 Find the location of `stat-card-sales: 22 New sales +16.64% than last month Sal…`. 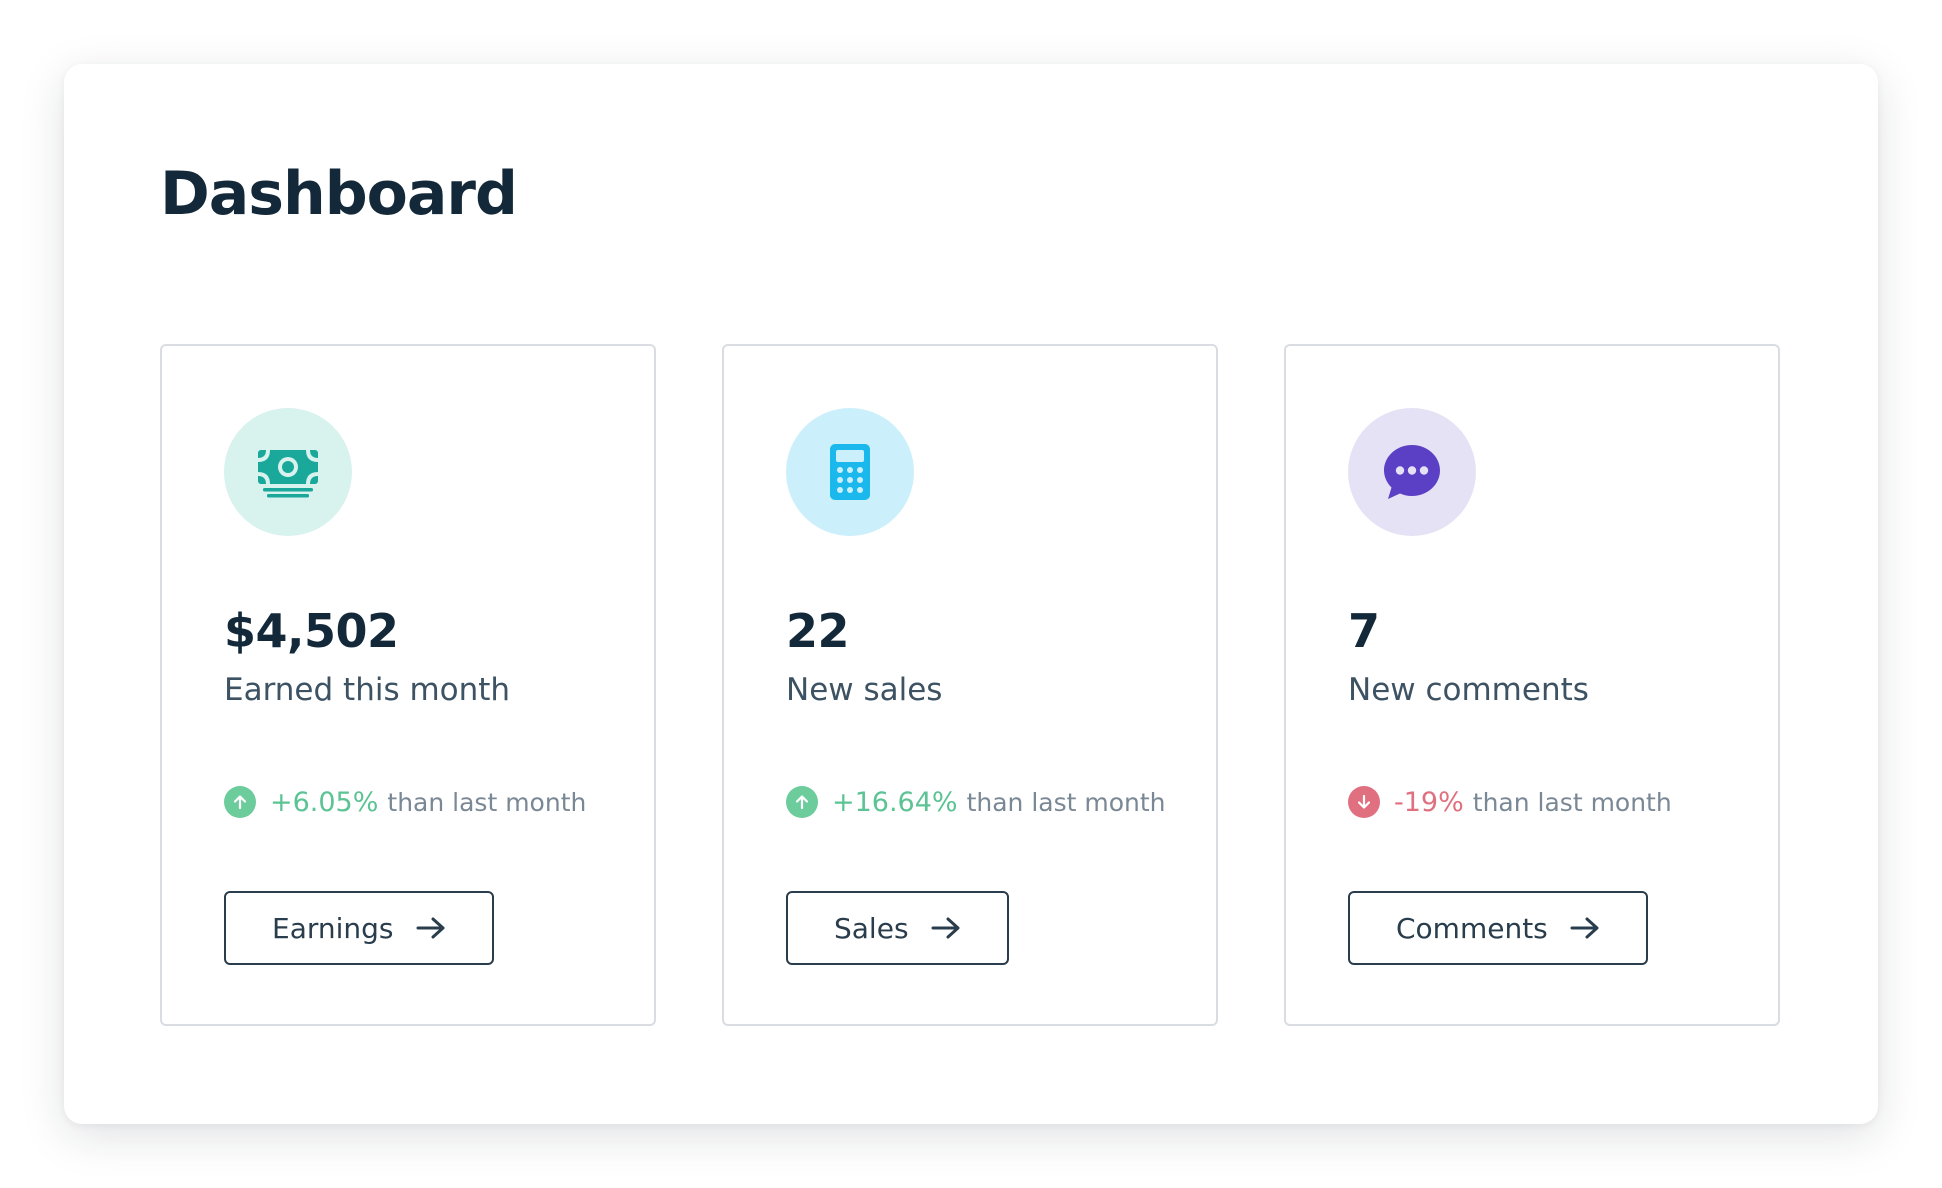

stat-card-sales: 22 New sales +16.64% than last month Sal… is located at coordinates (970, 685).